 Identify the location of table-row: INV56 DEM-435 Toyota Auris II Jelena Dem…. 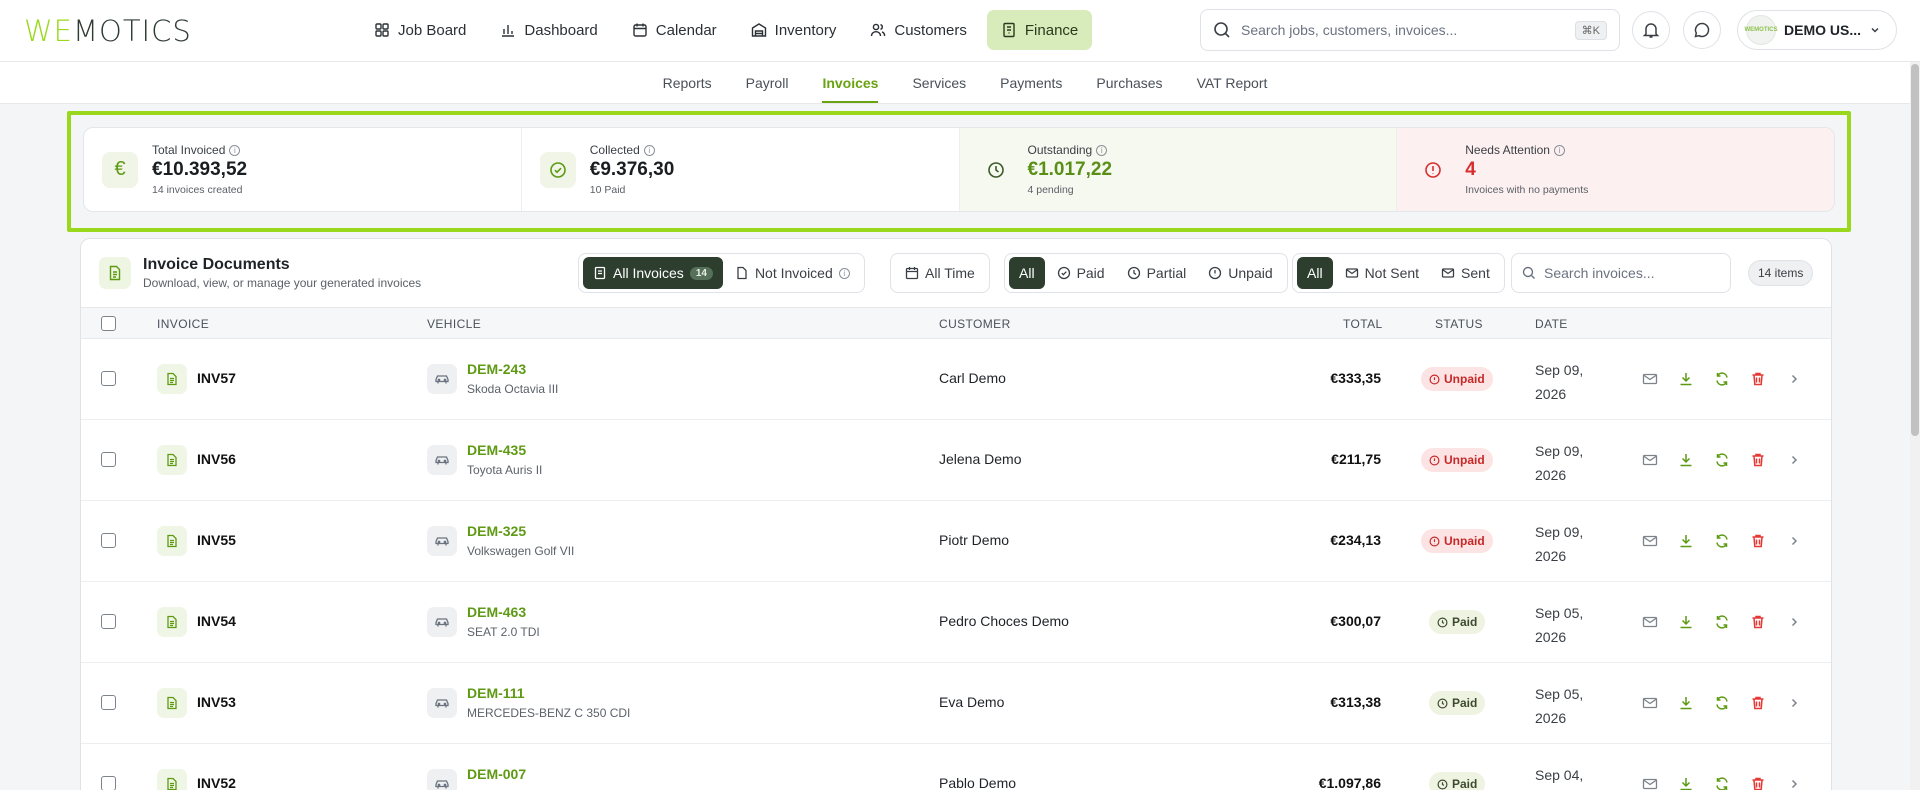
(956, 460).